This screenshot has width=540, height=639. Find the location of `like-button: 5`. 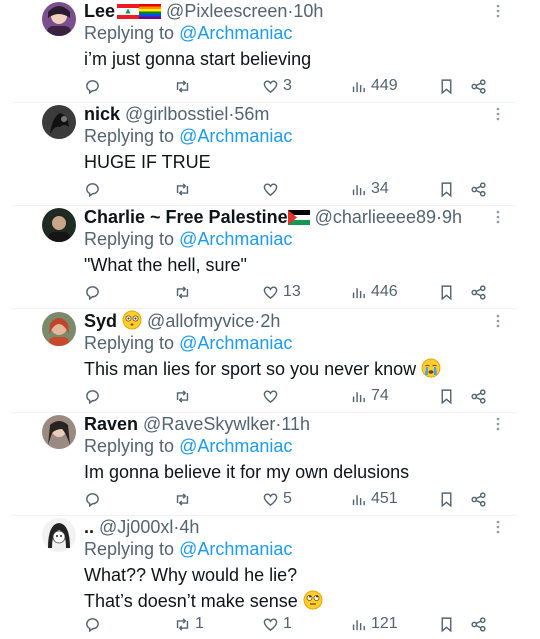

like-button: 5 is located at coordinates (277, 499).